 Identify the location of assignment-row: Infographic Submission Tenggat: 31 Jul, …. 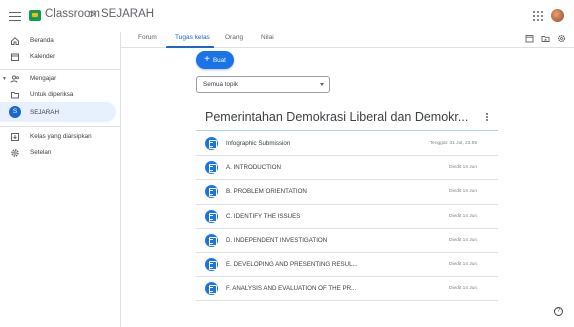
(347, 144).